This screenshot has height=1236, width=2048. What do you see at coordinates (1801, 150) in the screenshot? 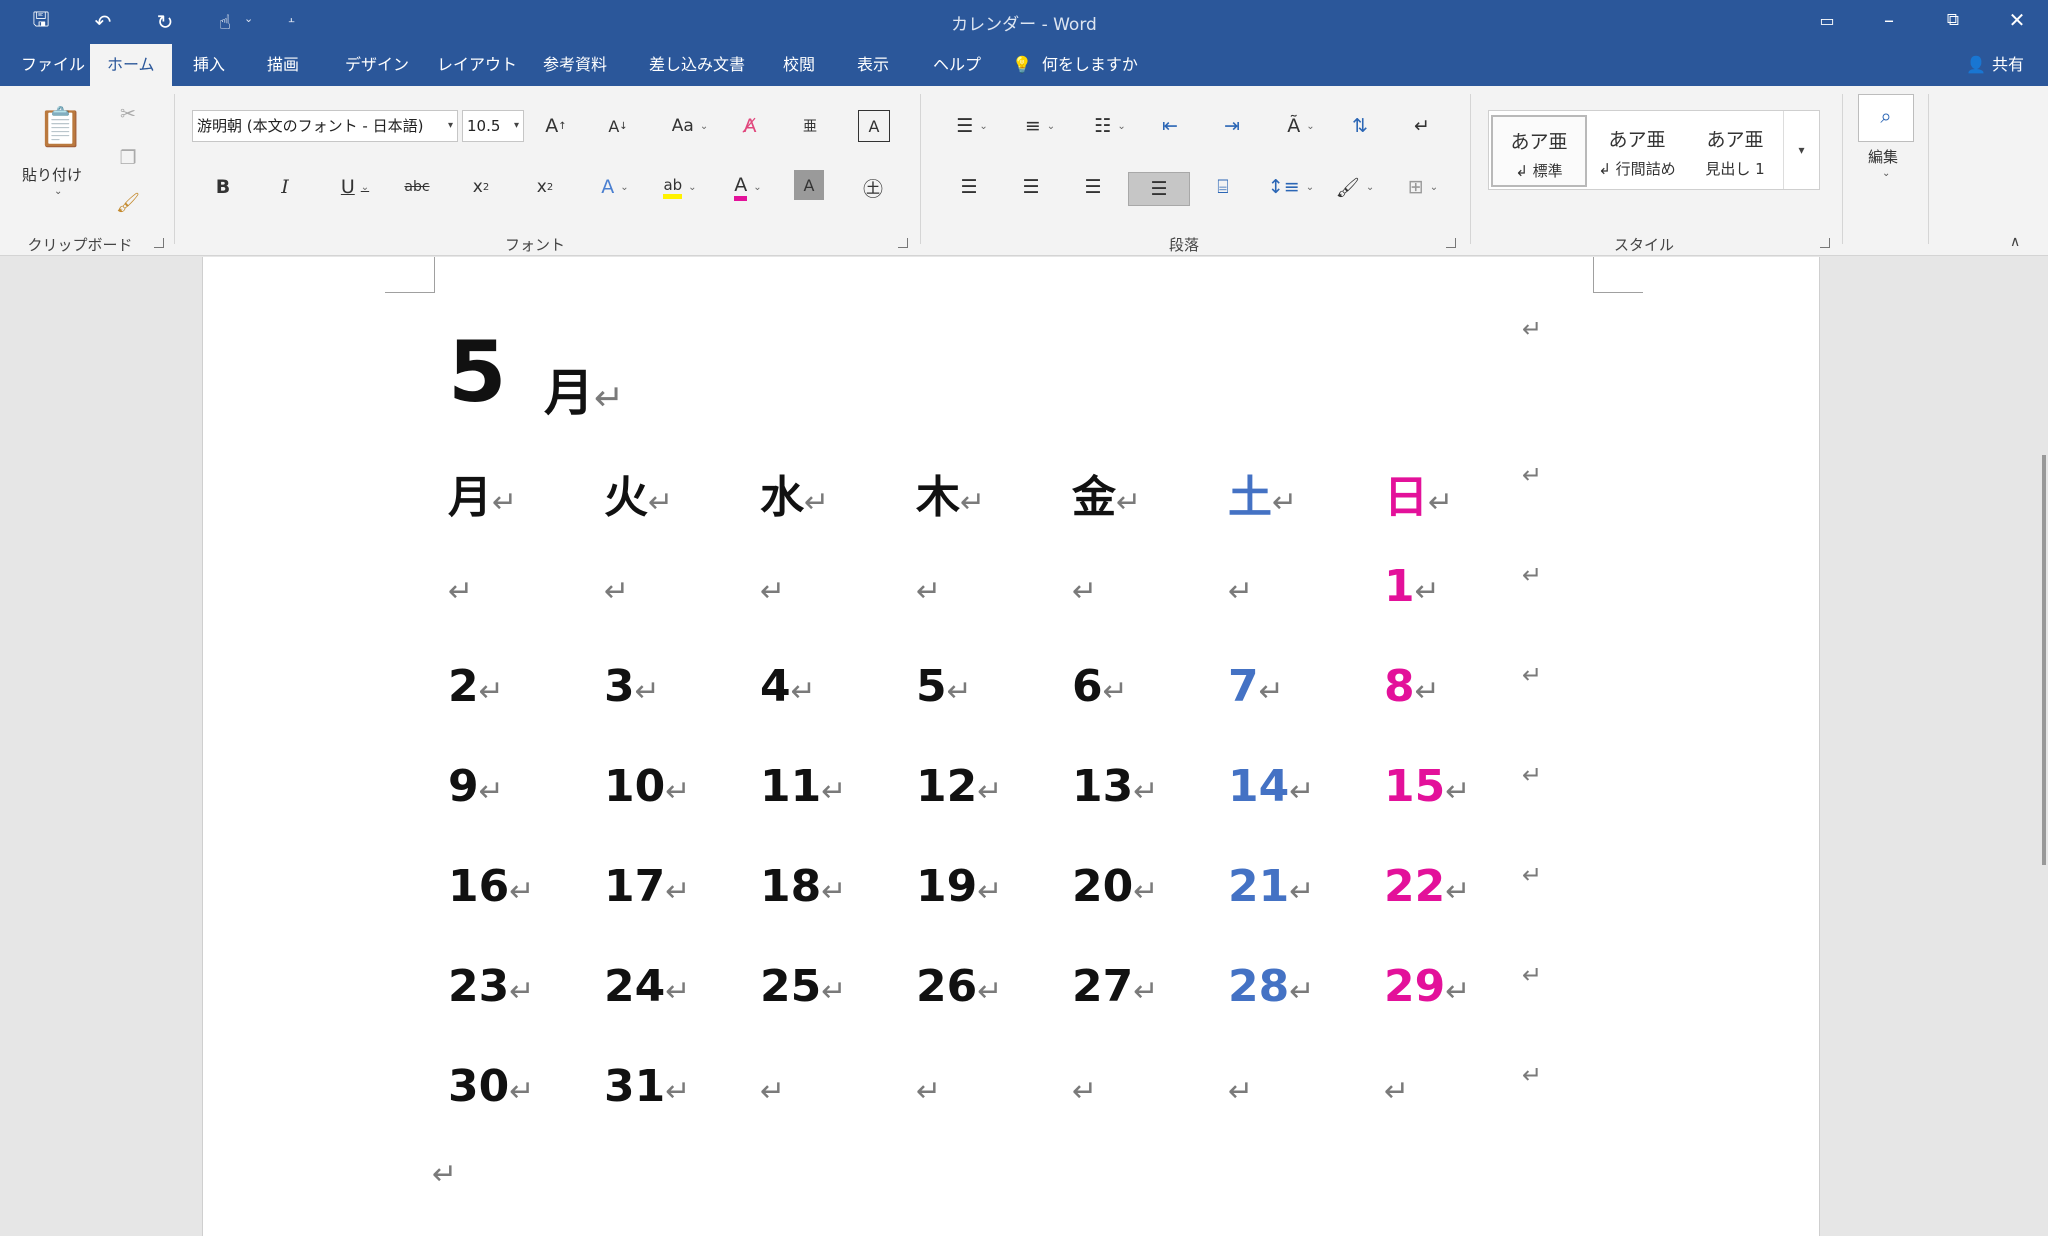
I see `styles-more-icon: ▾` at bounding box center [1801, 150].